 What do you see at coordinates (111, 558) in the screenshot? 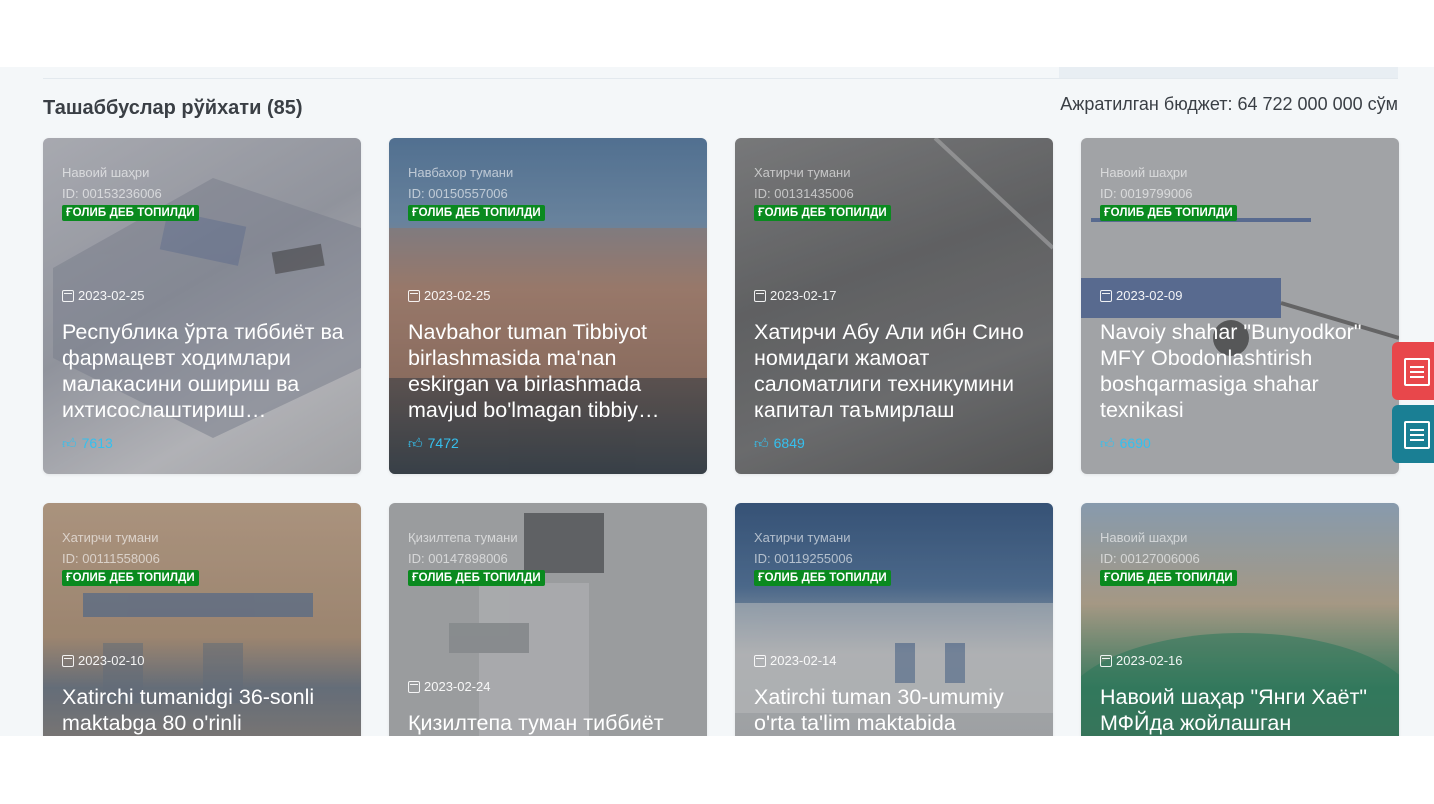
I see `card-id: ID: 00111558006` at bounding box center [111, 558].